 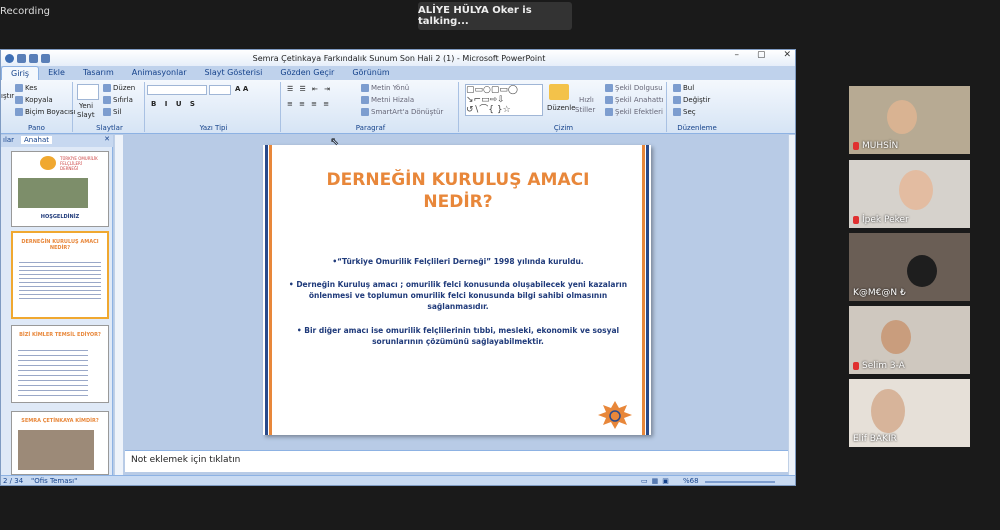 I want to click on mouse-cursor-icon: ⇖, so click(x=335, y=141).